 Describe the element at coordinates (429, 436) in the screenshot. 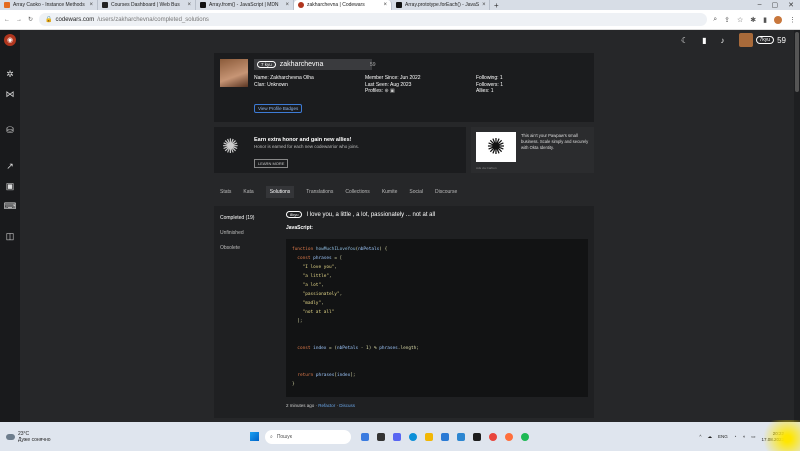

I see `file-explorer-icon` at that location.